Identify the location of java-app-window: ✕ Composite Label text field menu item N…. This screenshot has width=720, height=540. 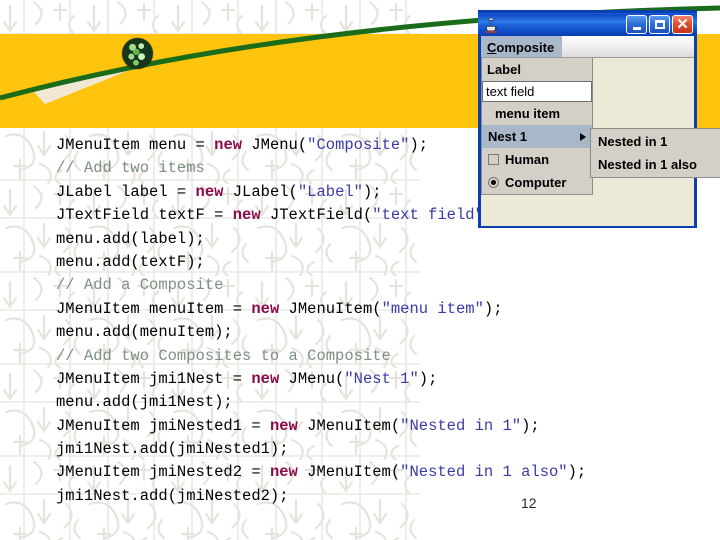
(587, 119).